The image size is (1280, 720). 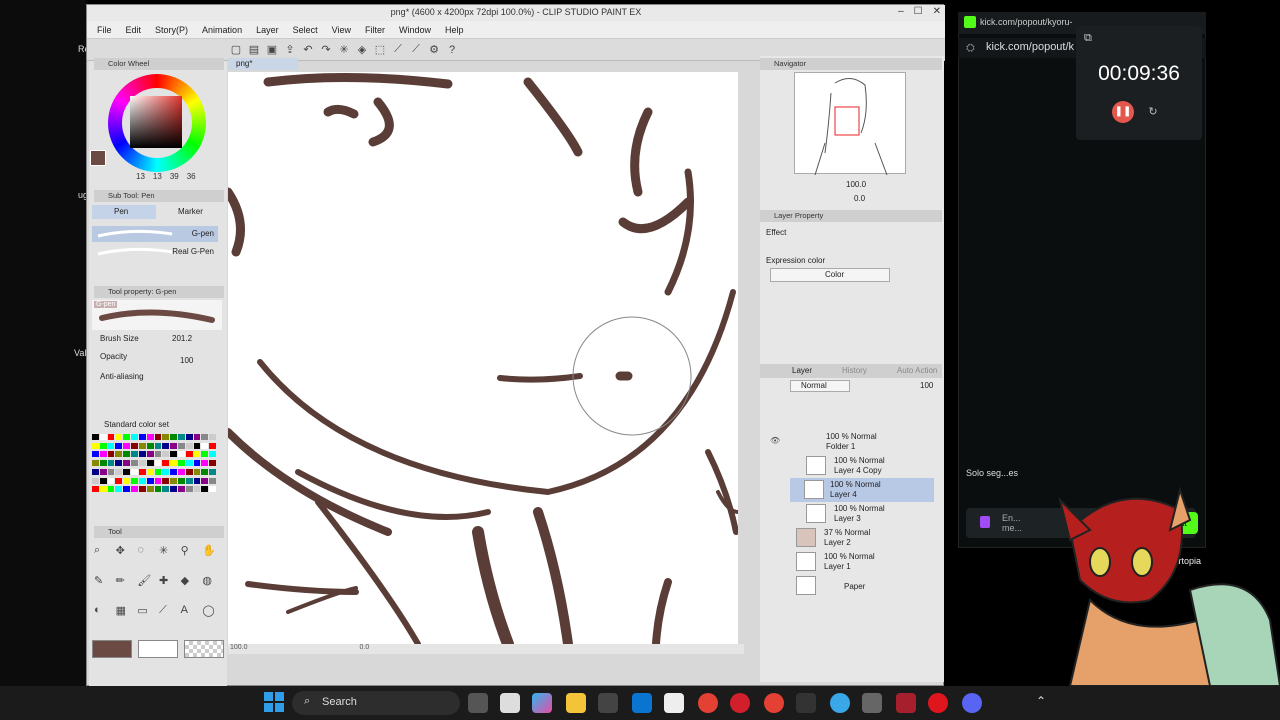 I want to click on menu-select: Select, so click(x=305, y=30).